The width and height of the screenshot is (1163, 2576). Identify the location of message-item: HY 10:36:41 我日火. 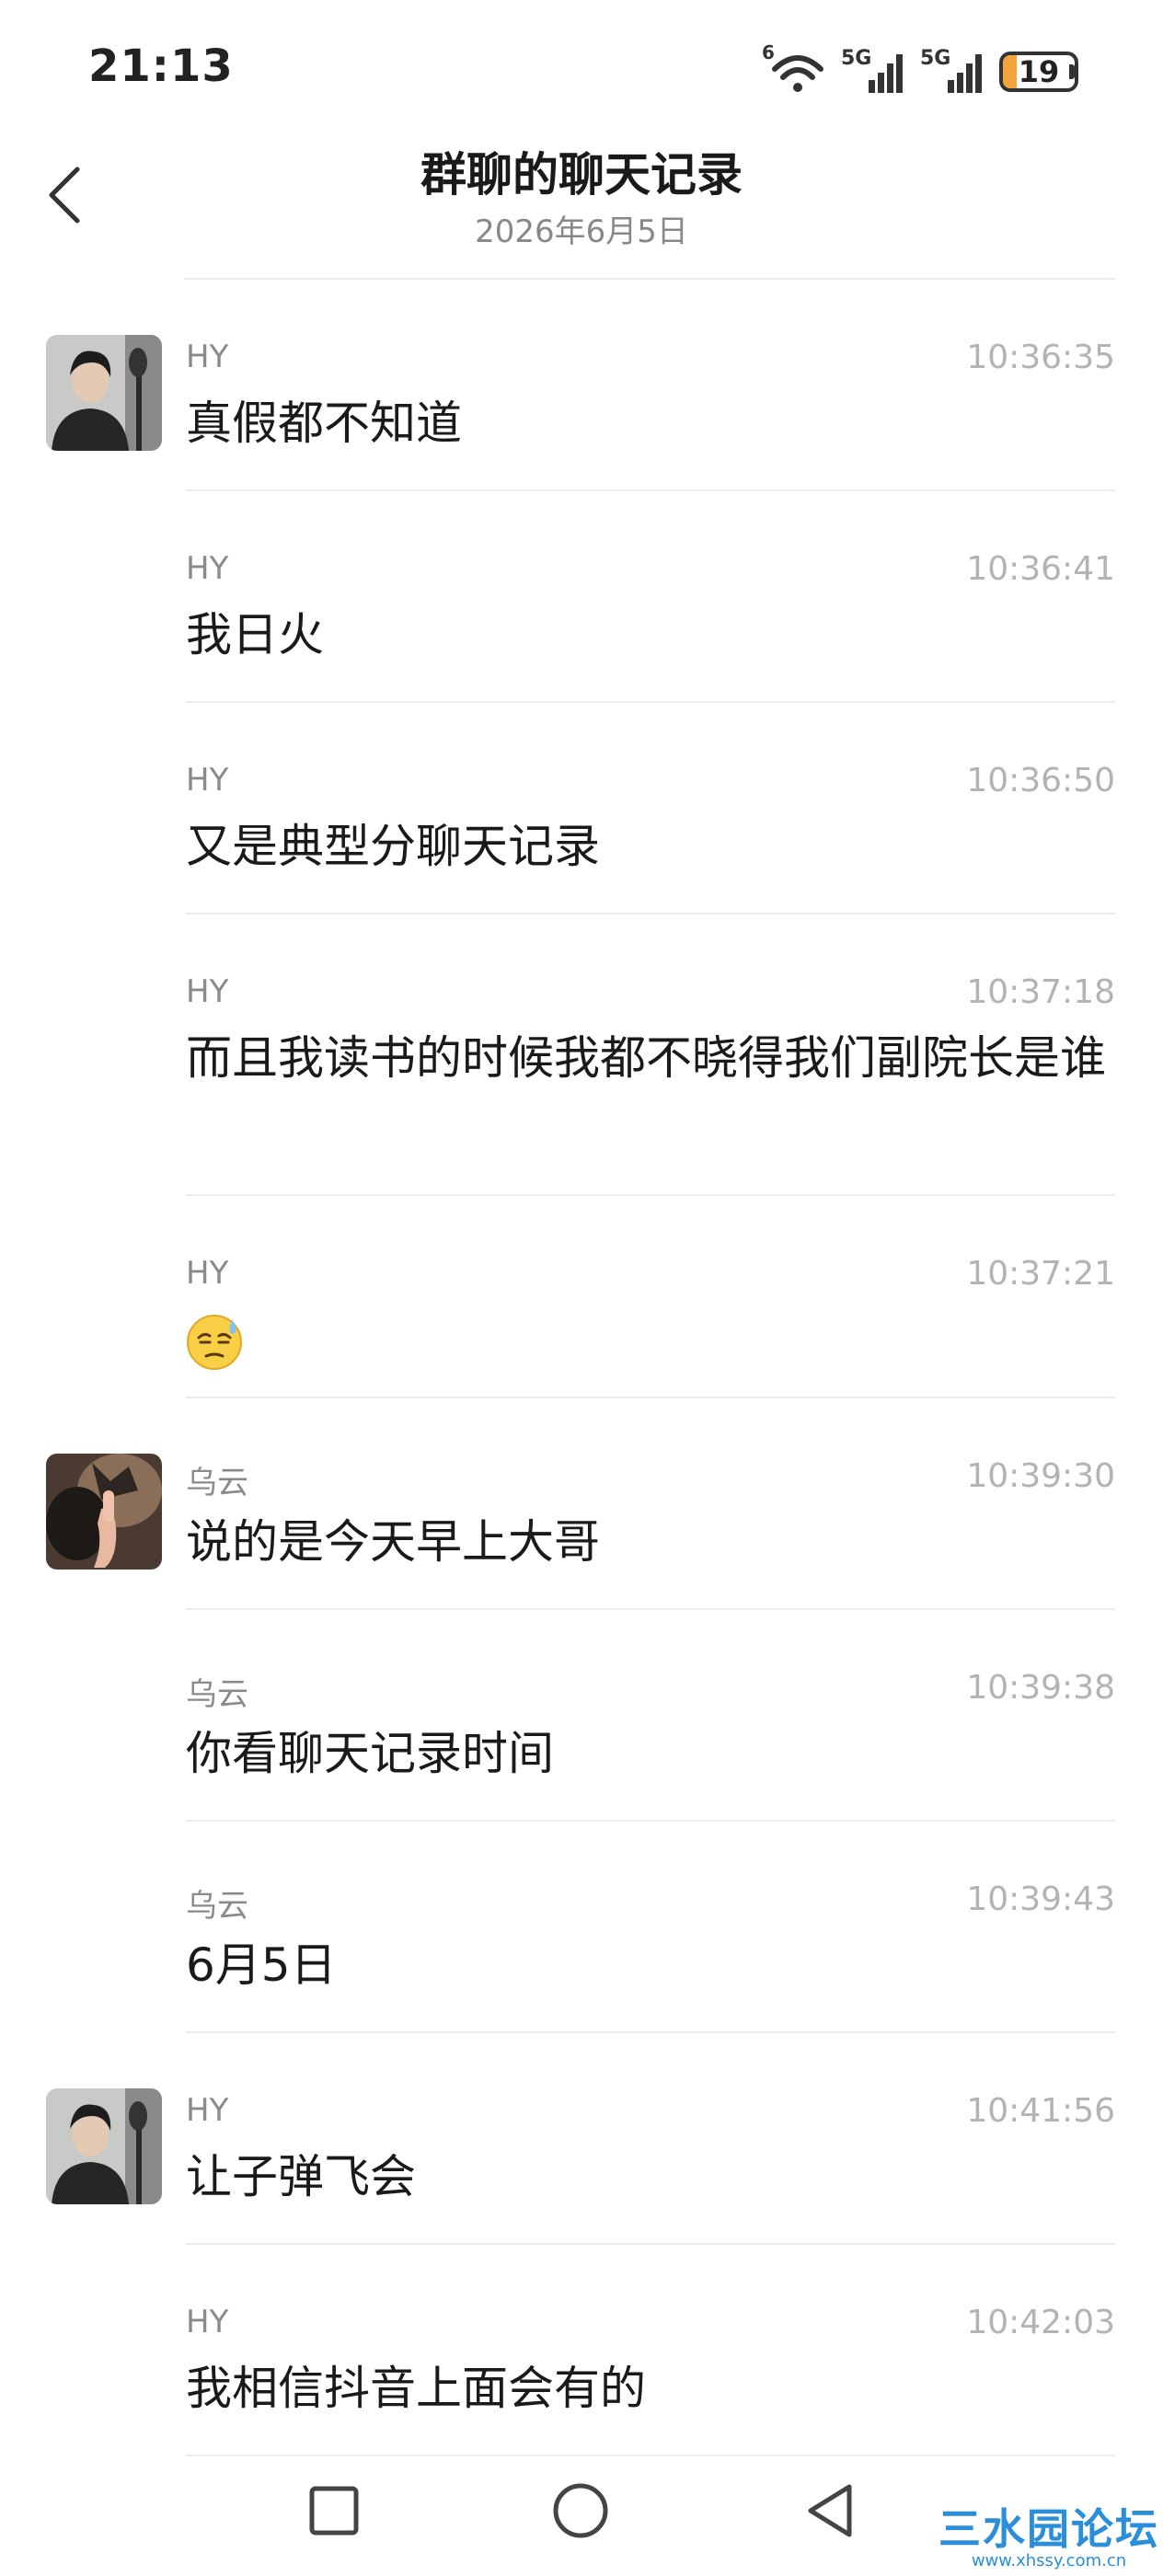
(581, 597).